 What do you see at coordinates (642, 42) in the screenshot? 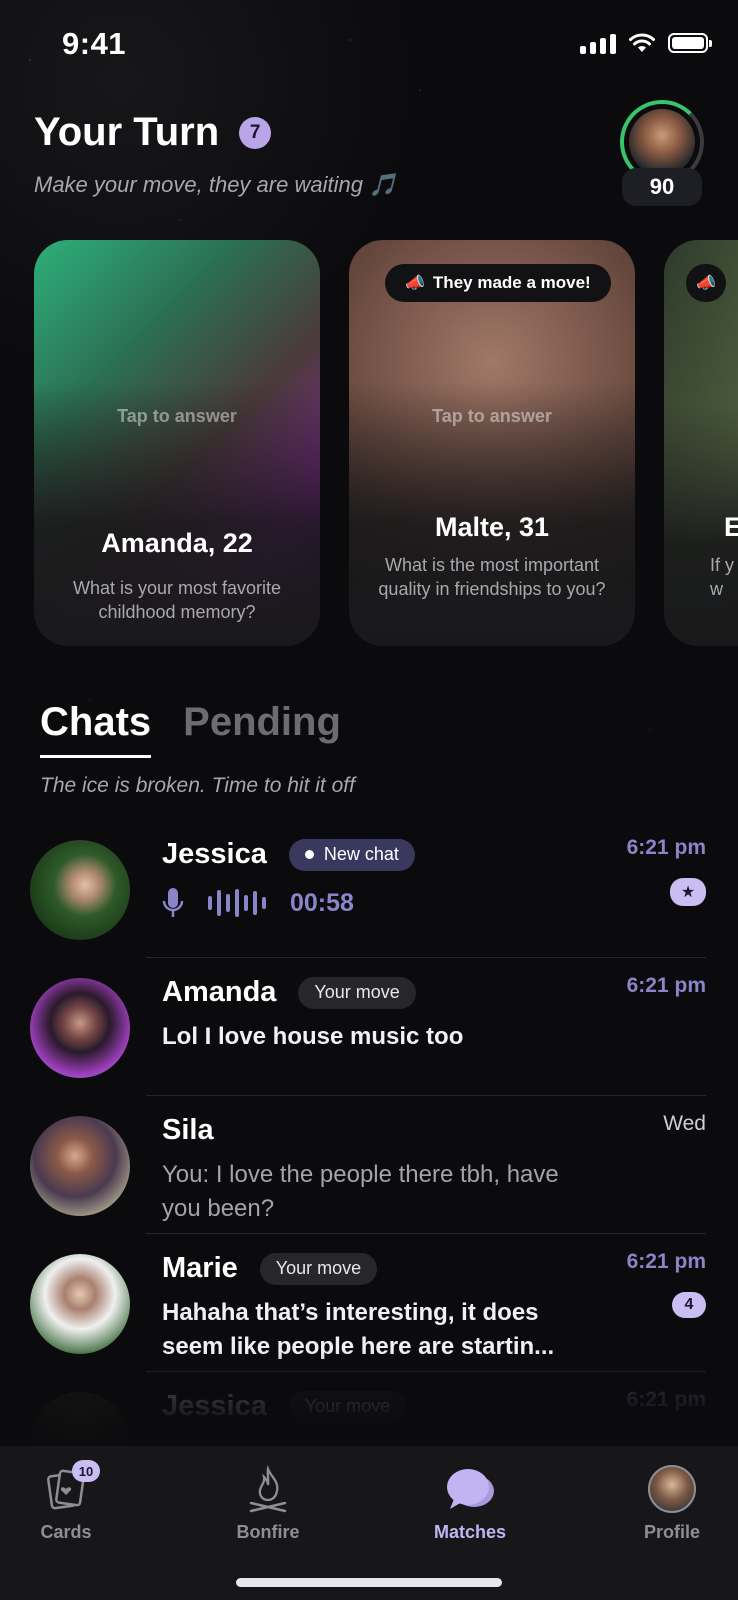
I see `wifi-icon` at bounding box center [642, 42].